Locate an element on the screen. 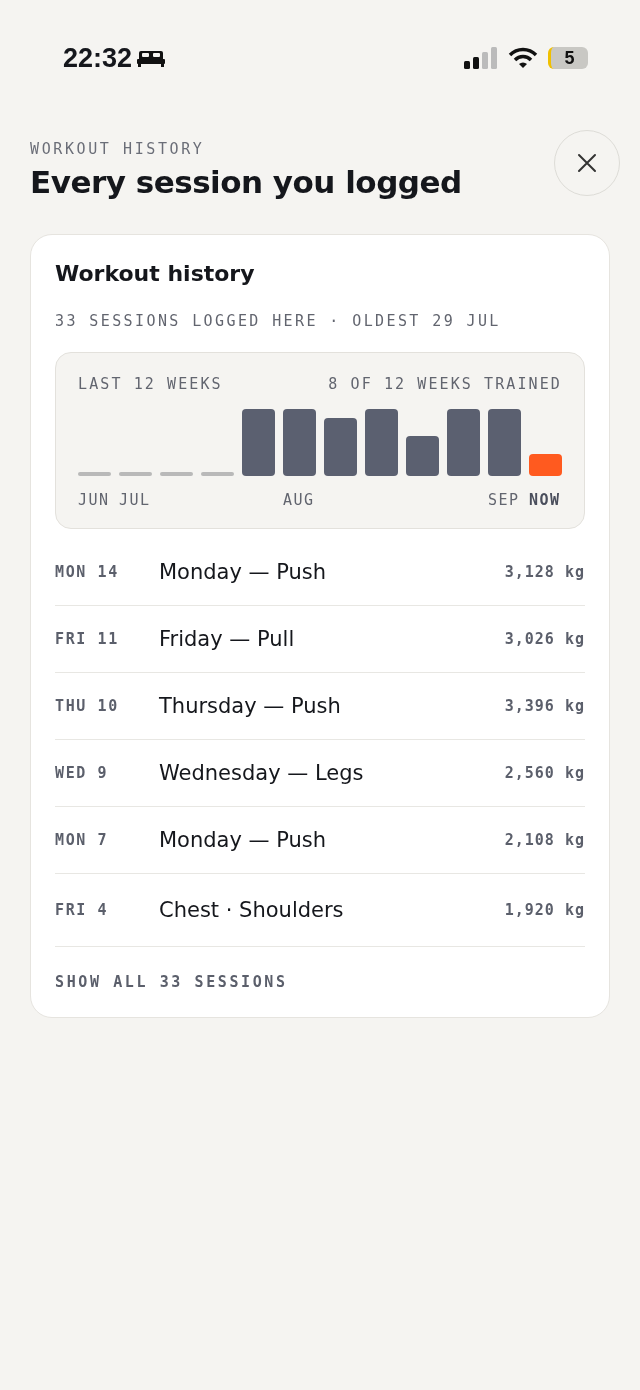 The height and width of the screenshot is (1390, 640). session-row: MON 14 Monday — Push 3,128 kg is located at coordinates (320, 572).